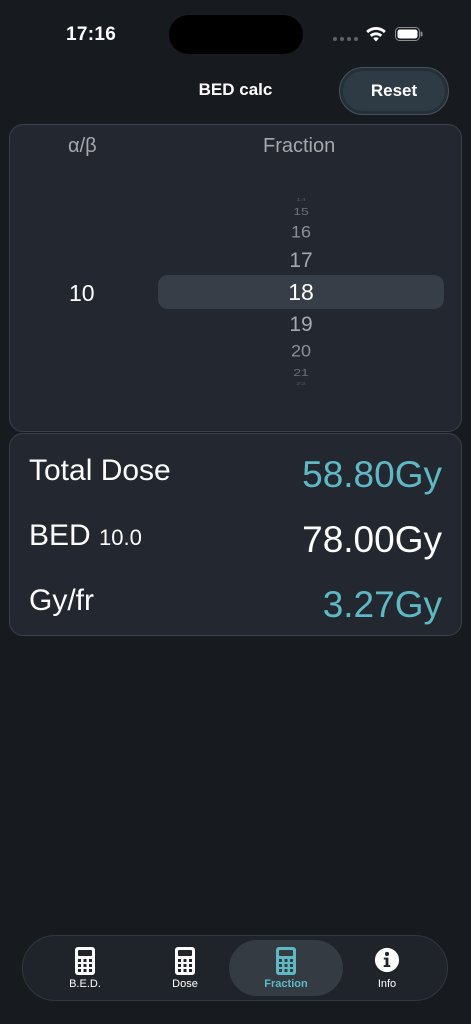  Describe the element at coordinates (409, 34) in the screenshot. I see `battery-icon` at that location.